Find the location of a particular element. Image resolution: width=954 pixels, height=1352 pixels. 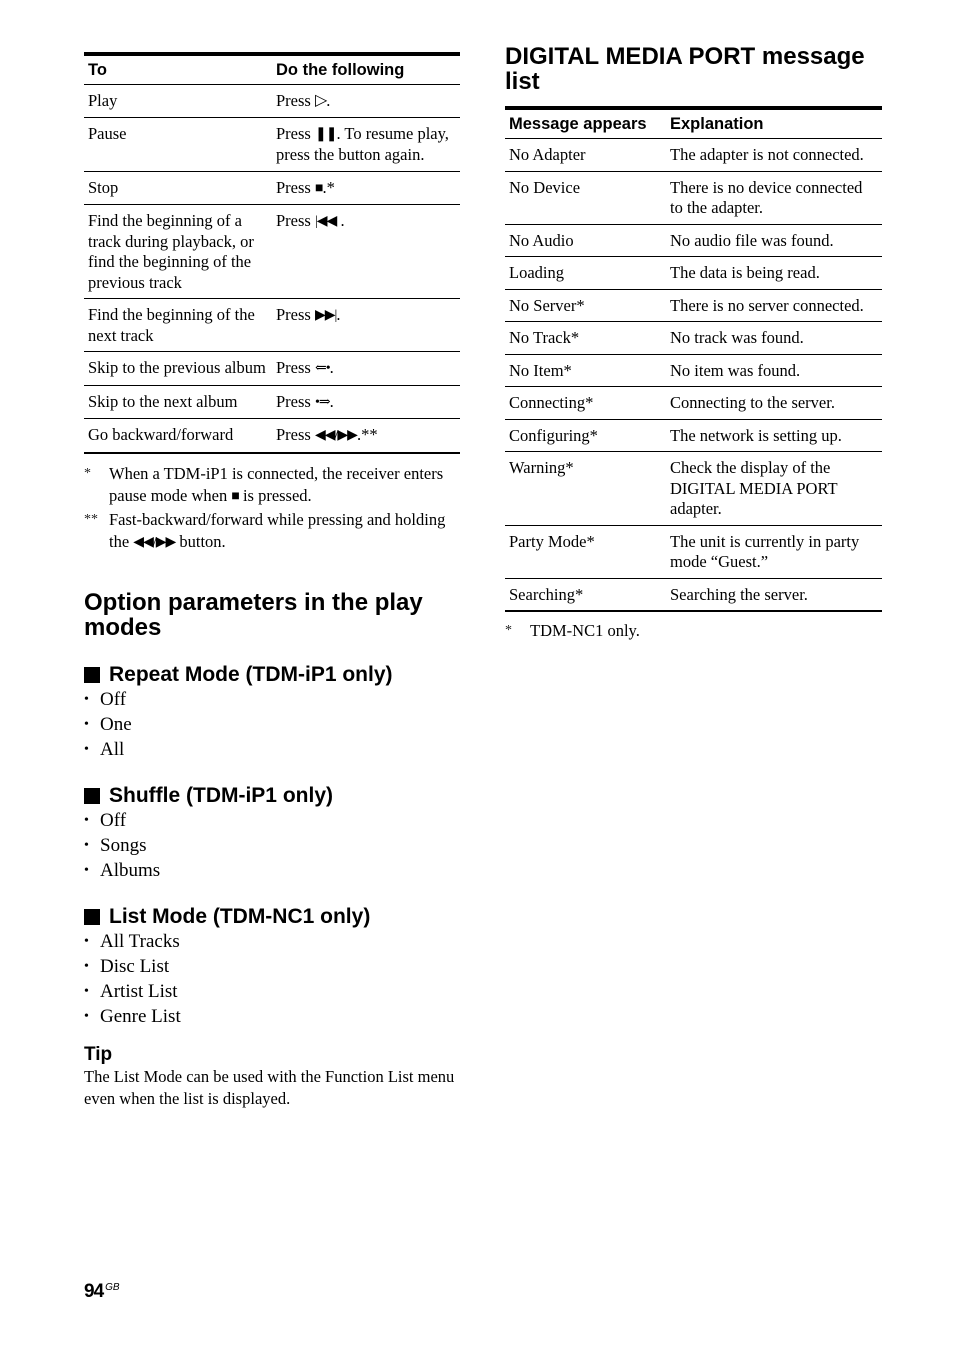

message-cell: No Adapter is located at coordinates (547, 154).